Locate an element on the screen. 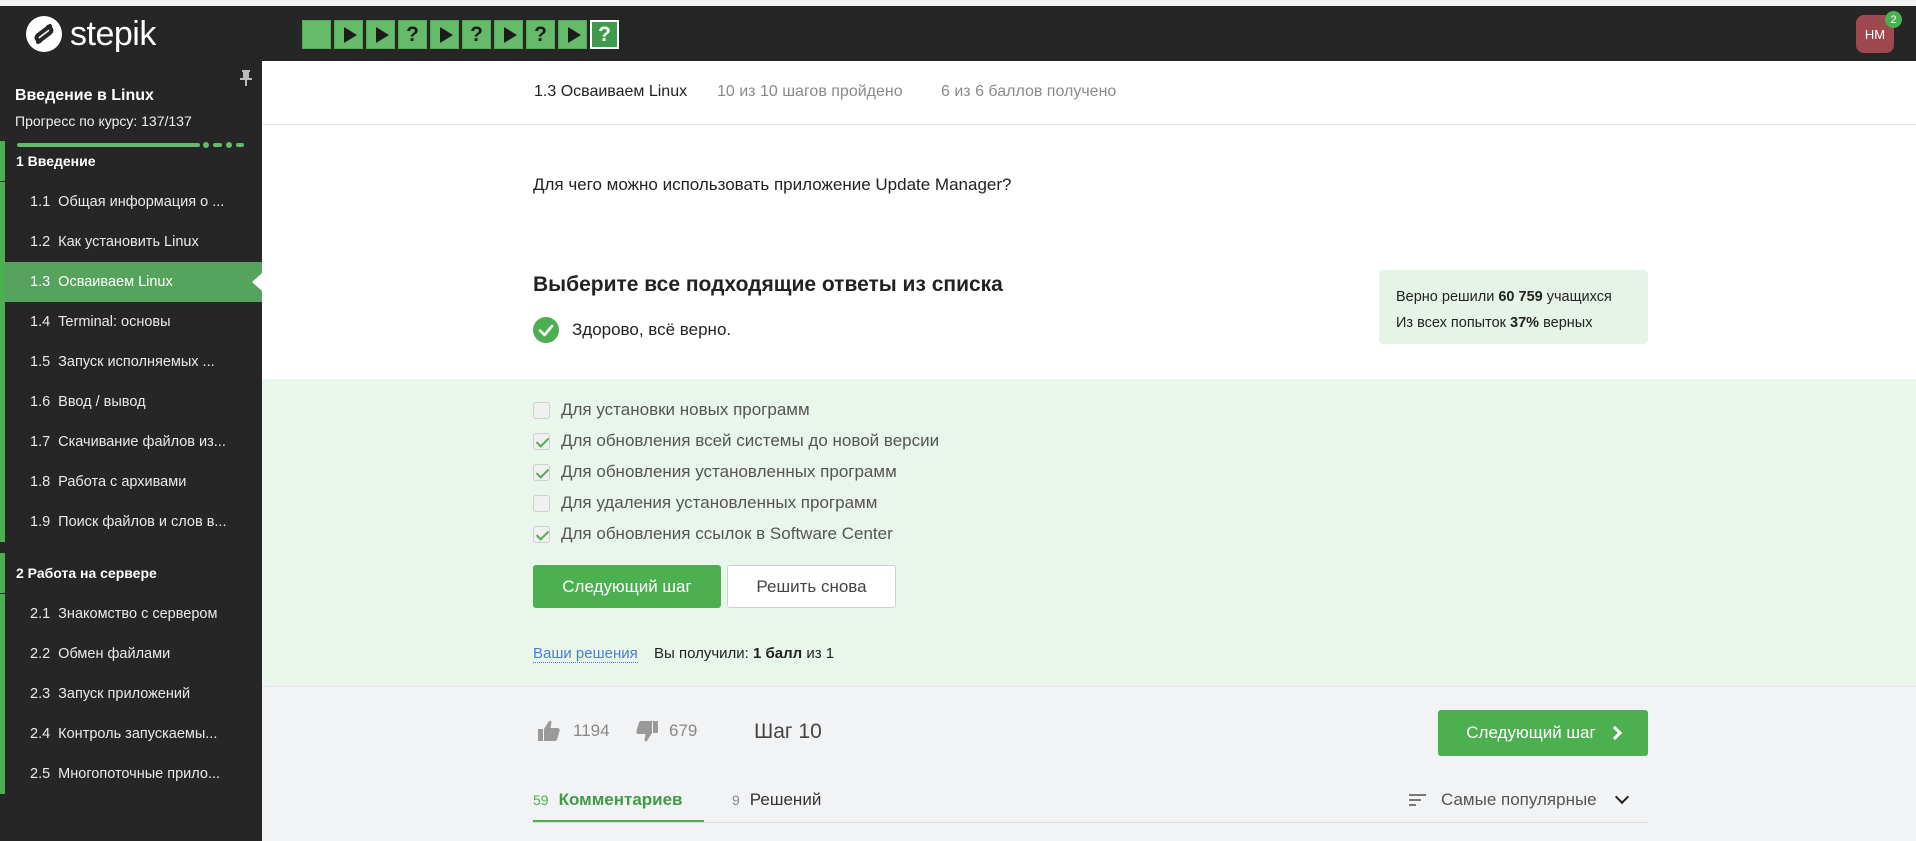  thumbs-down-icon is located at coordinates (647, 731).